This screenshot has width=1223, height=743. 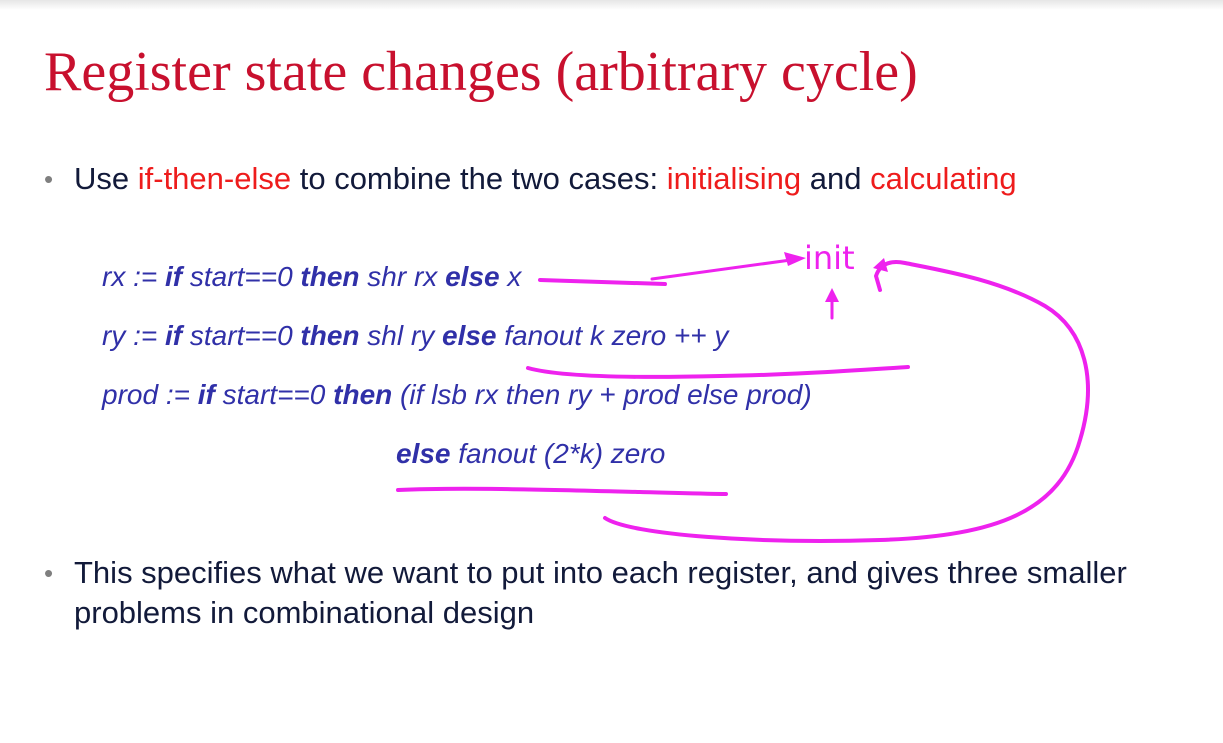 What do you see at coordinates (829, 258) in the screenshot?
I see `init-annotation-label: init` at bounding box center [829, 258].